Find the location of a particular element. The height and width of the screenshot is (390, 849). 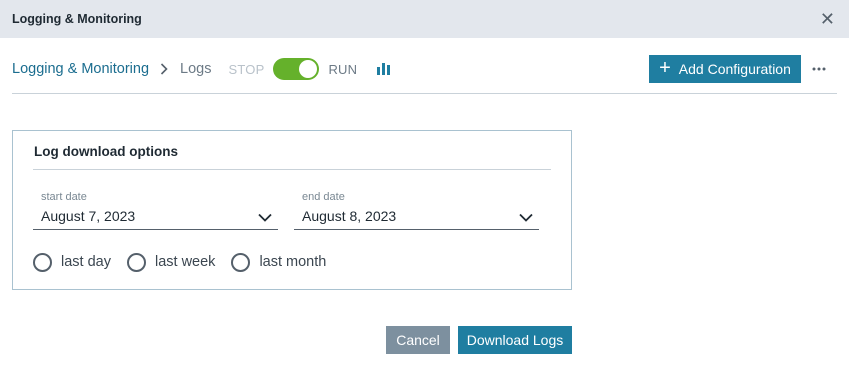

radio-label: last week is located at coordinates (185, 262).